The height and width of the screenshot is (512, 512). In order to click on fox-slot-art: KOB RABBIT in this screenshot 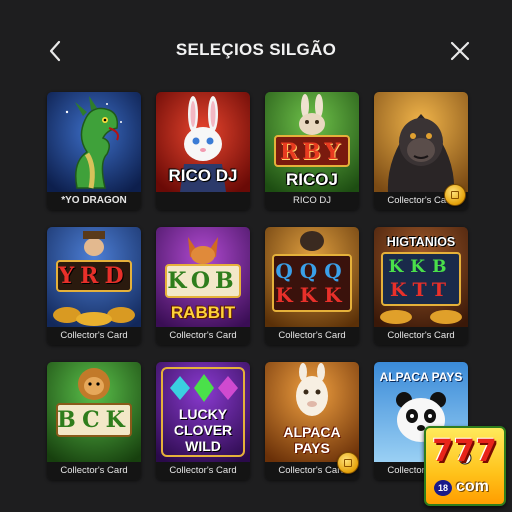, I will do `click(203, 277)`.